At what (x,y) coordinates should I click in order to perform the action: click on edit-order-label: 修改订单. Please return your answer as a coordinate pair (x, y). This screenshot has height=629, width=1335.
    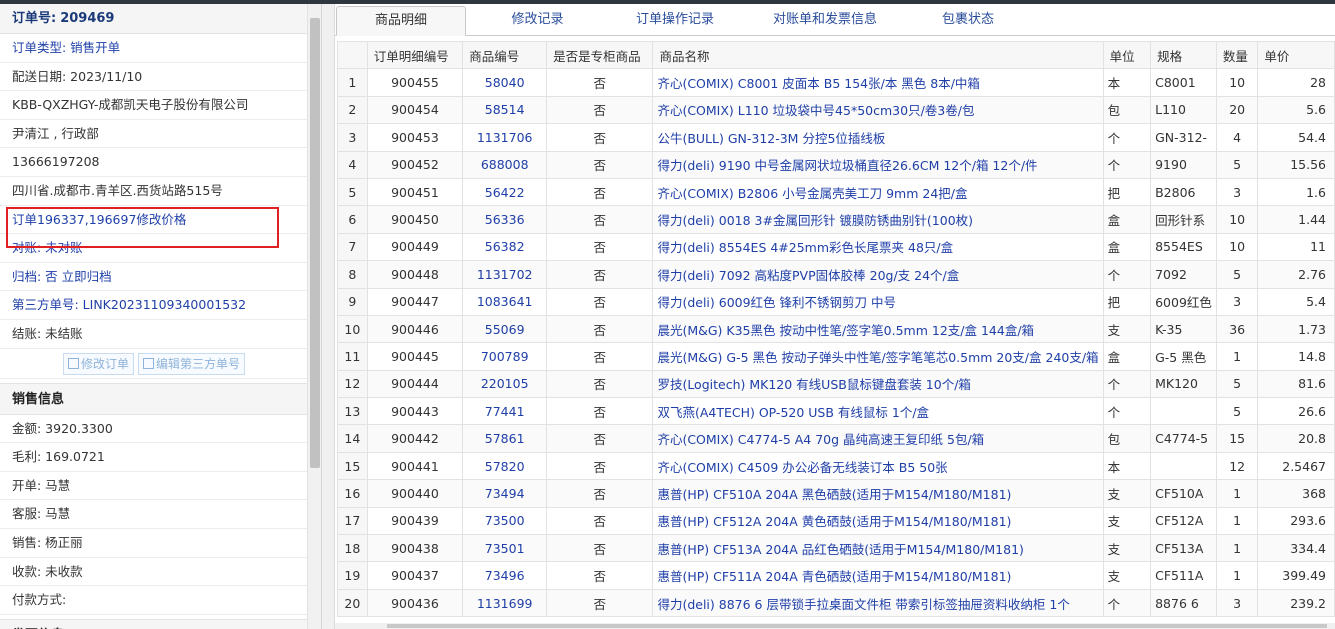
    Looking at the image, I should click on (104, 363).